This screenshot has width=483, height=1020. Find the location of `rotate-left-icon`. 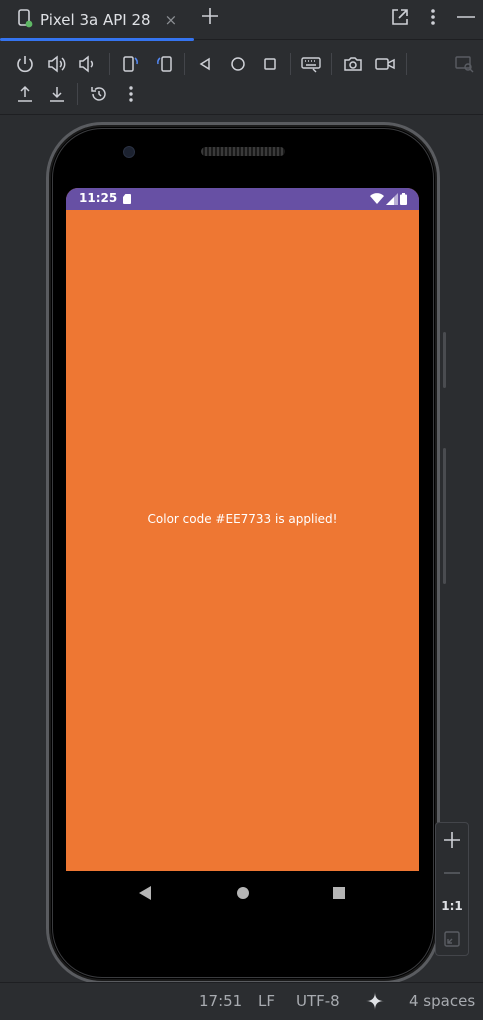

rotate-left-icon is located at coordinates (130, 64).